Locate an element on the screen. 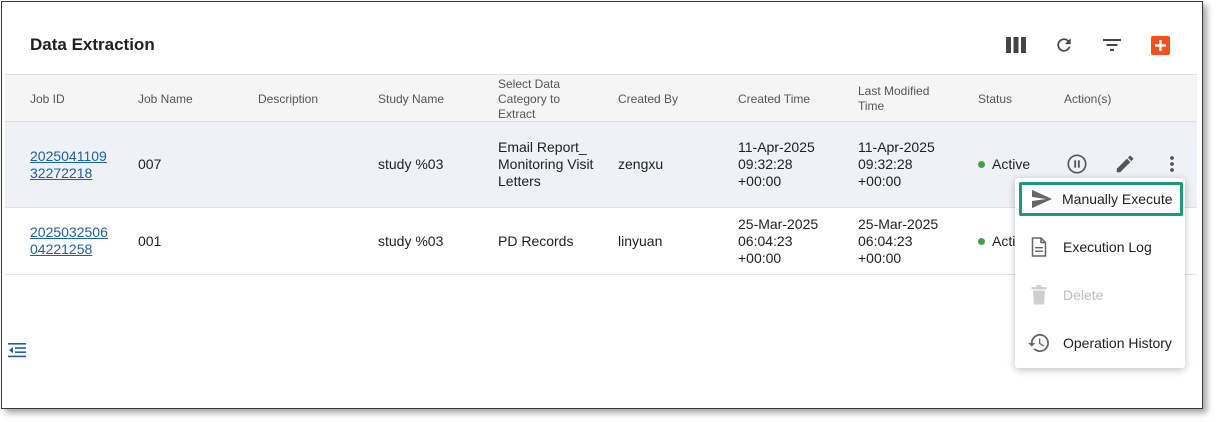 The width and height of the screenshot is (1216, 422). job-id-cell: 2025041109 32272218 is located at coordinates (68, 164).